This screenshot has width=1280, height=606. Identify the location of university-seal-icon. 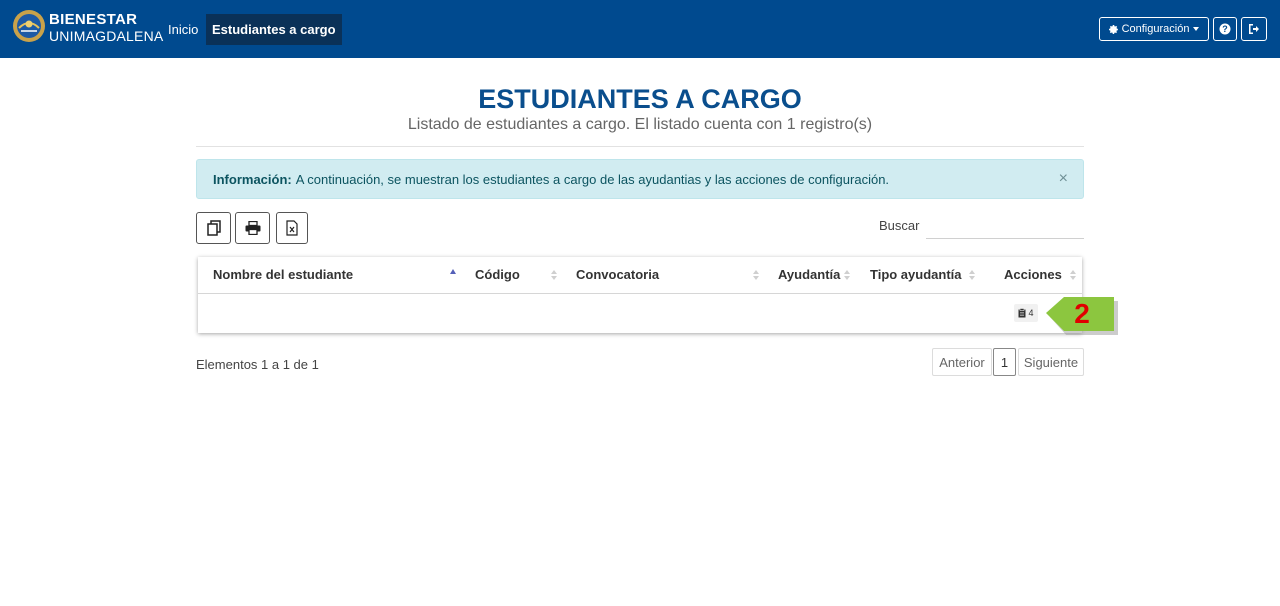
(29, 26).